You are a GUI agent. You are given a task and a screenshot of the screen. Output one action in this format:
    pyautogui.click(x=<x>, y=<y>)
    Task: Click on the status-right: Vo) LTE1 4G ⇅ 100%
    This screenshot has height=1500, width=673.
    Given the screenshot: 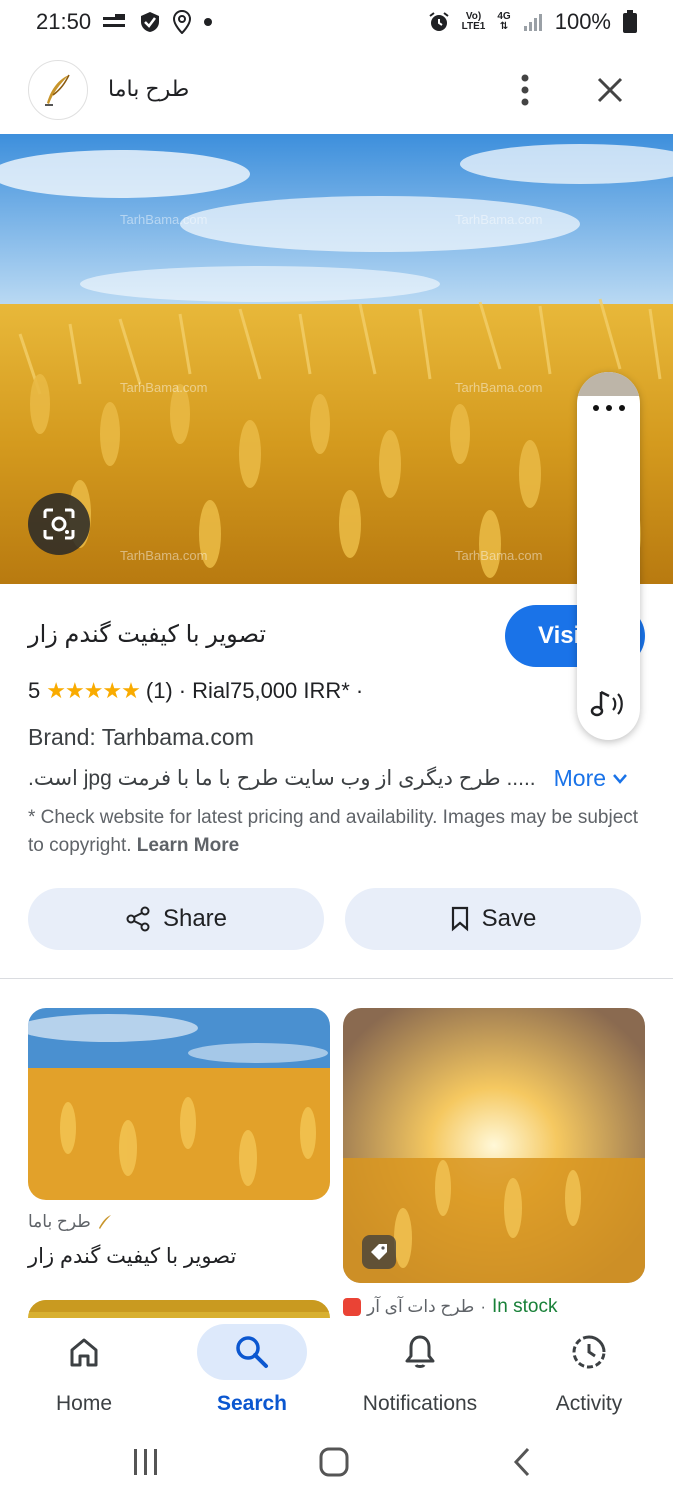 What is the action you would take?
    pyautogui.click(x=532, y=22)
    